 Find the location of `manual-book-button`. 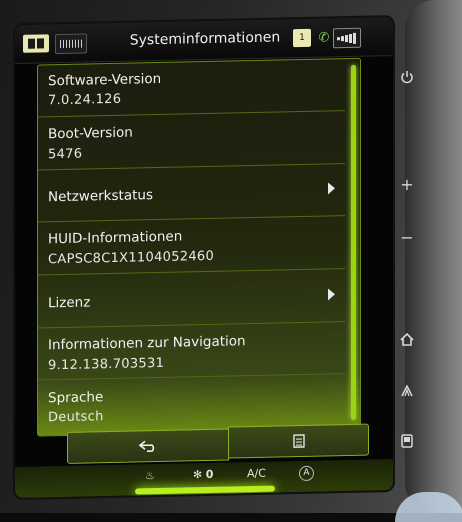

manual-book-button is located at coordinates (36, 43).